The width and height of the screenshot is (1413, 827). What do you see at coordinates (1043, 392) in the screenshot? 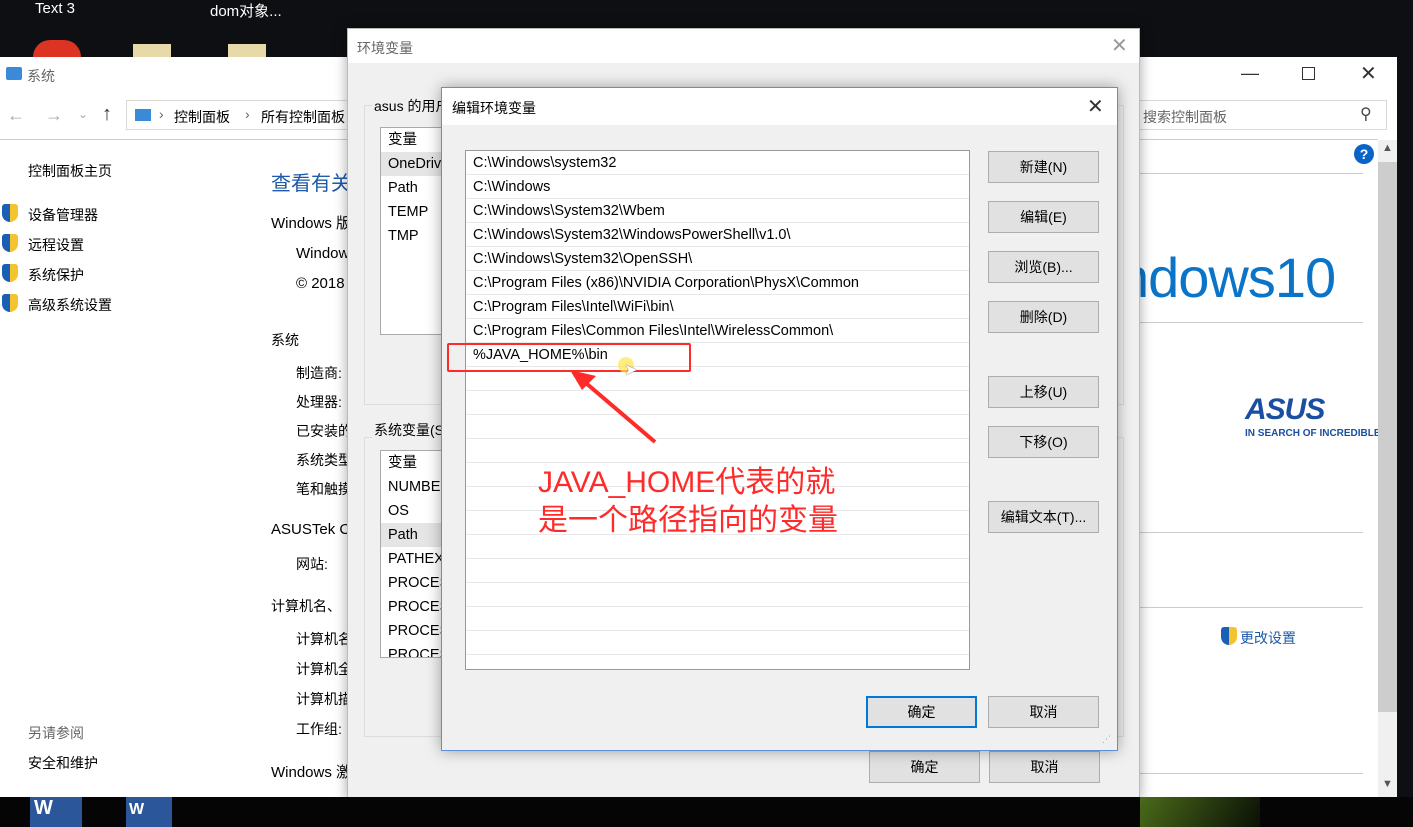
I see `move-up-button: 上移(U)` at bounding box center [1043, 392].